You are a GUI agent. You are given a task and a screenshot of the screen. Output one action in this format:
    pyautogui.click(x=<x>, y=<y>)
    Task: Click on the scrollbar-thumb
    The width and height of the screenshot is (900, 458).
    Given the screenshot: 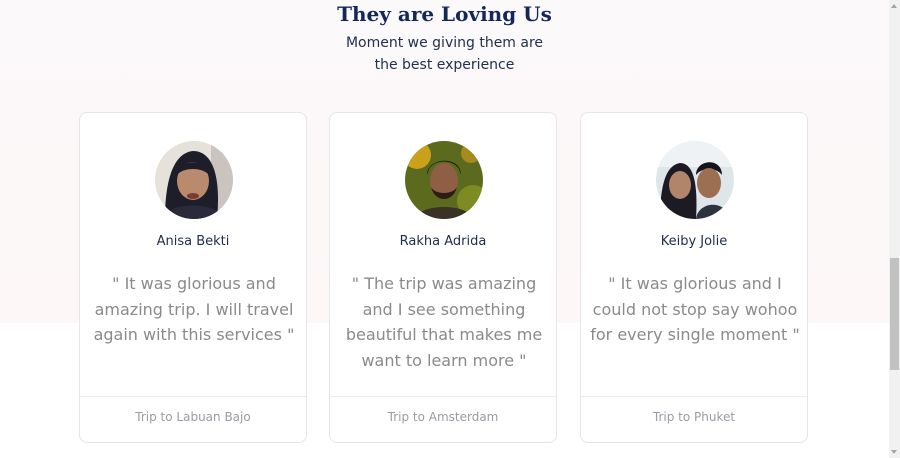 What is the action you would take?
    pyautogui.click(x=894, y=314)
    